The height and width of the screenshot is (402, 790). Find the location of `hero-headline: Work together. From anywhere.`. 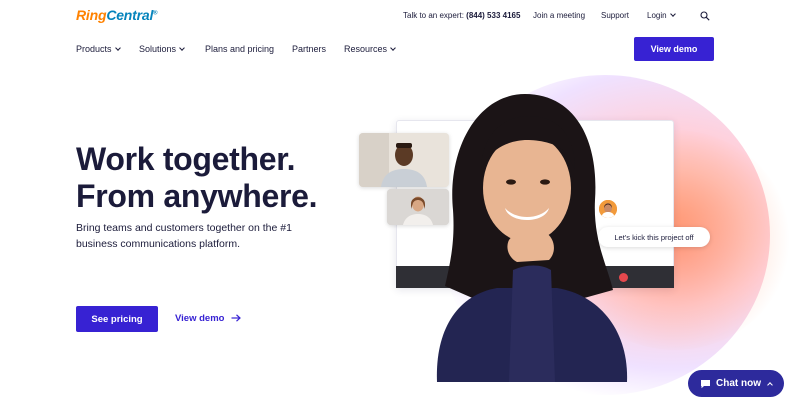

hero-headline: Work together. From anywhere. is located at coordinates (197, 178).